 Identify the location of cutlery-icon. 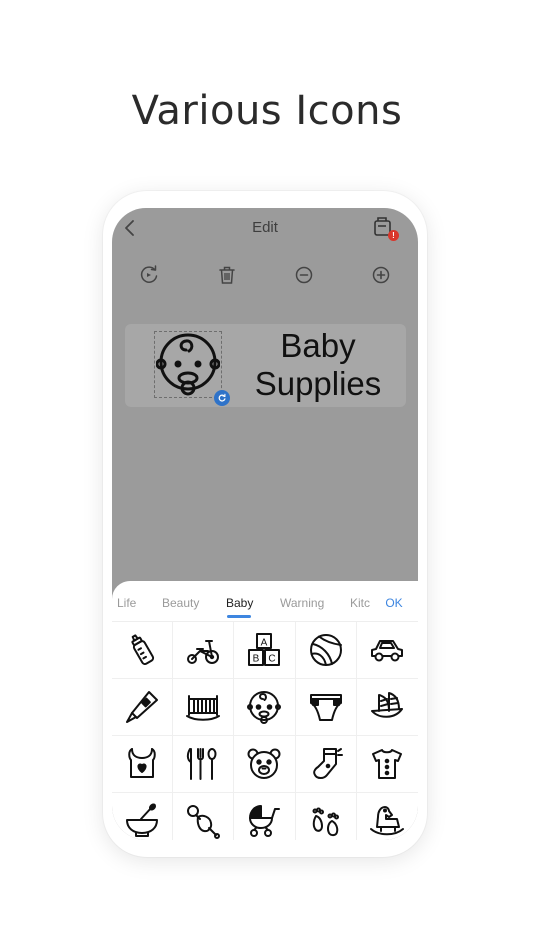
(202, 764).